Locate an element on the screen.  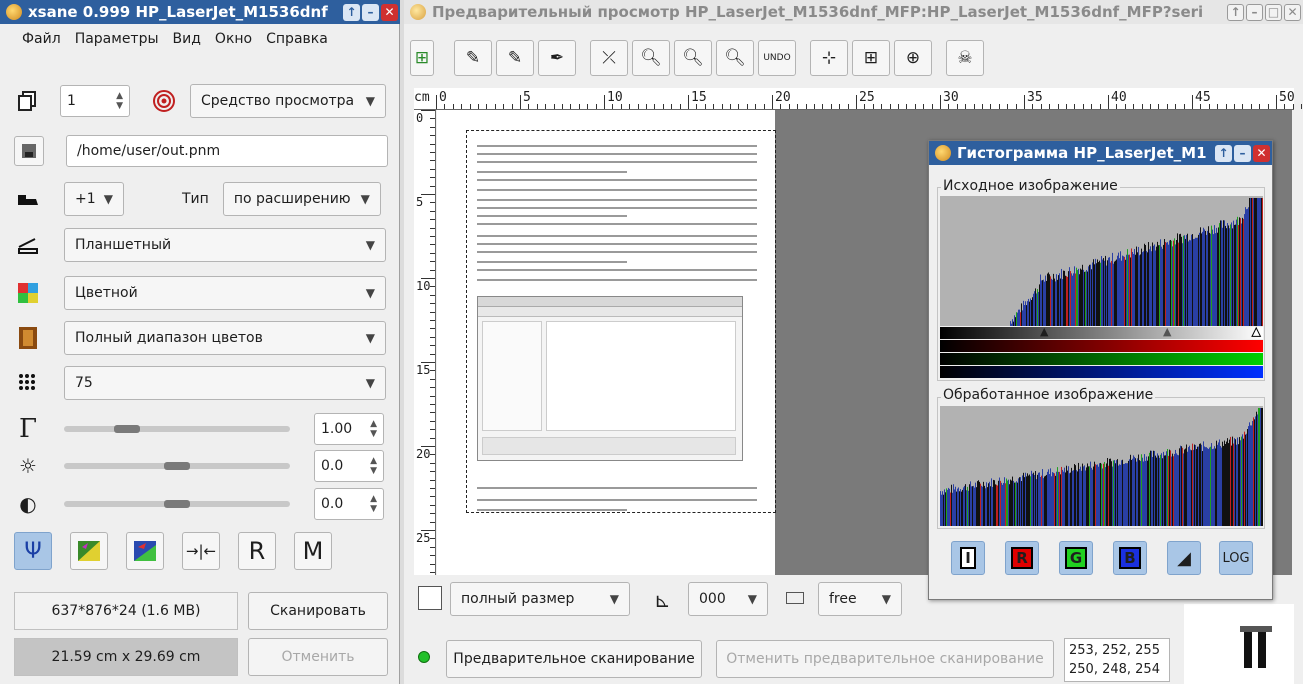
contrast-slider-knob is located at coordinates (177, 504).